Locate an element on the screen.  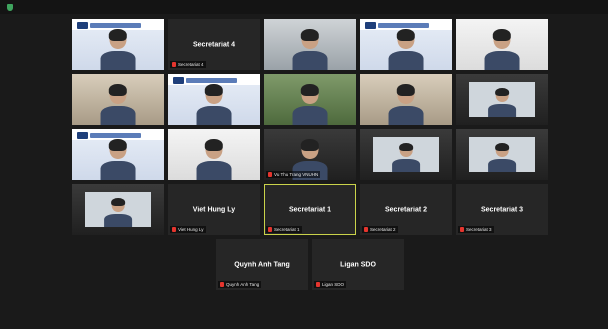
participant-name-tag: Secretariat 3 is located at coordinates (476, 229).